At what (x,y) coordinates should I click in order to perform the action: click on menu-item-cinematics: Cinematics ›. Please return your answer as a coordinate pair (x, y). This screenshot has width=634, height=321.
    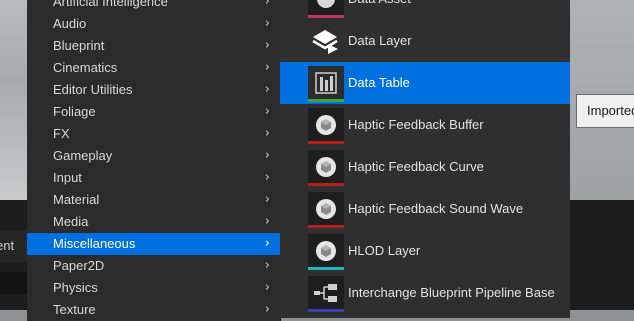
    Looking at the image, I should click on (153, 68).